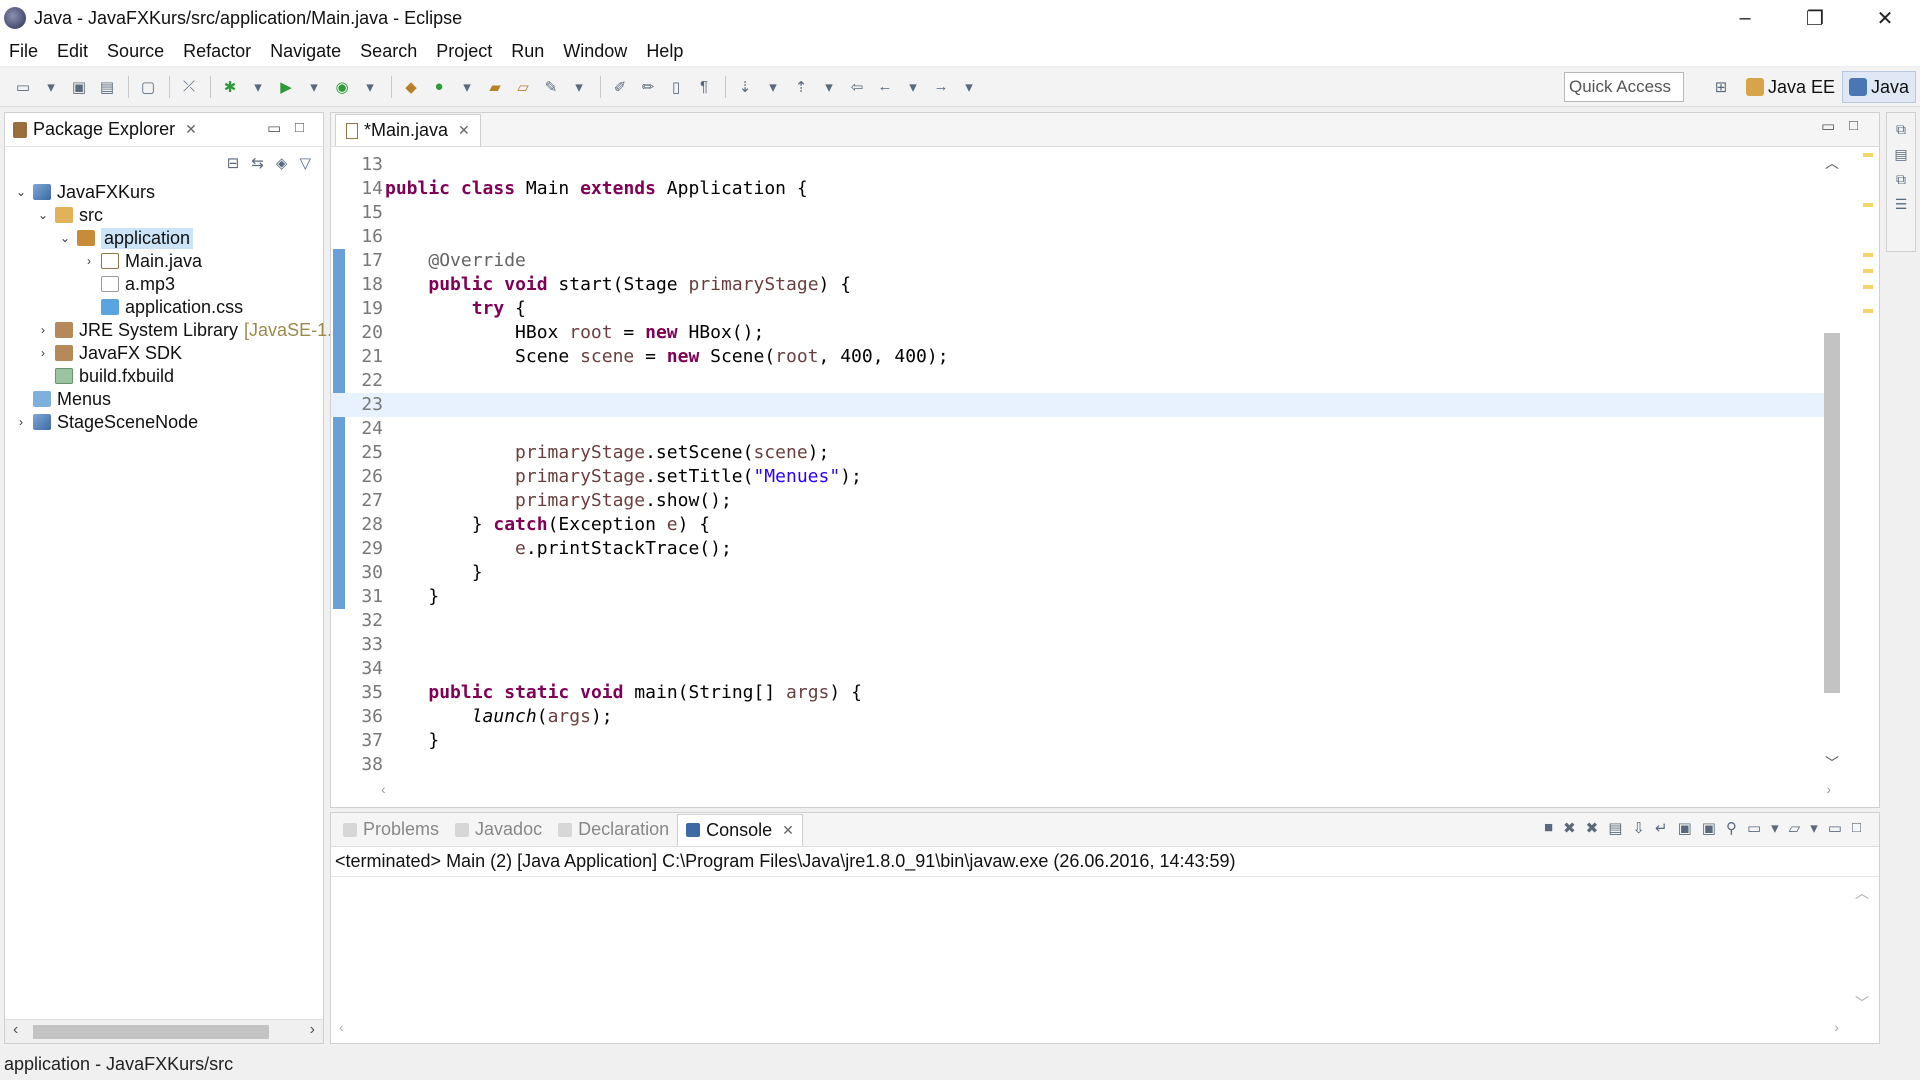  I want to click on scroll-lock-icon: ⇩, so click(1638, 828).